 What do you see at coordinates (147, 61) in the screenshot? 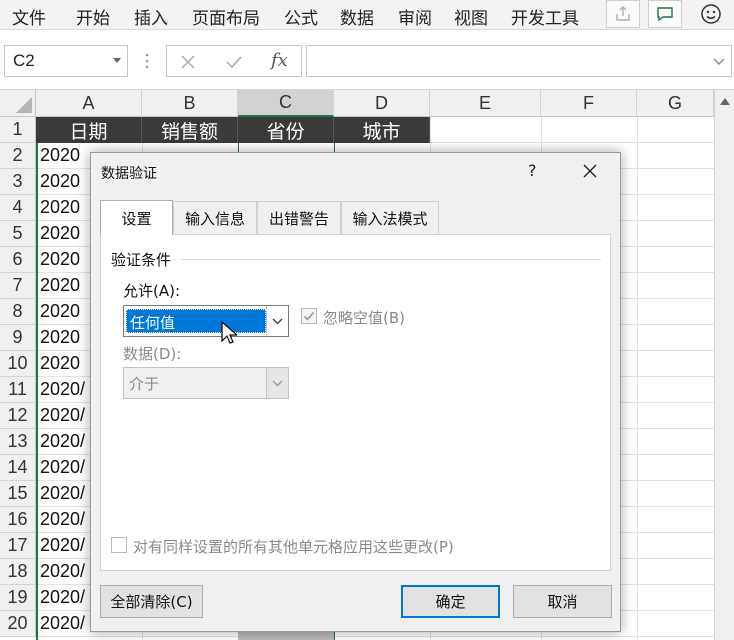
I see `more-options-icon` at bounding box center [147, 61].